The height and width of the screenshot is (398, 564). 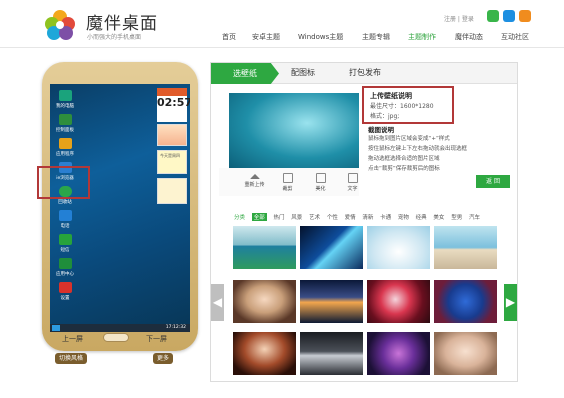 What do you see at coordinates (409, 139) in the screenshot?
I see `crop-instruction: 鼠标拖到图片区域会变成“+”样式` at bounding box center [409, 139].